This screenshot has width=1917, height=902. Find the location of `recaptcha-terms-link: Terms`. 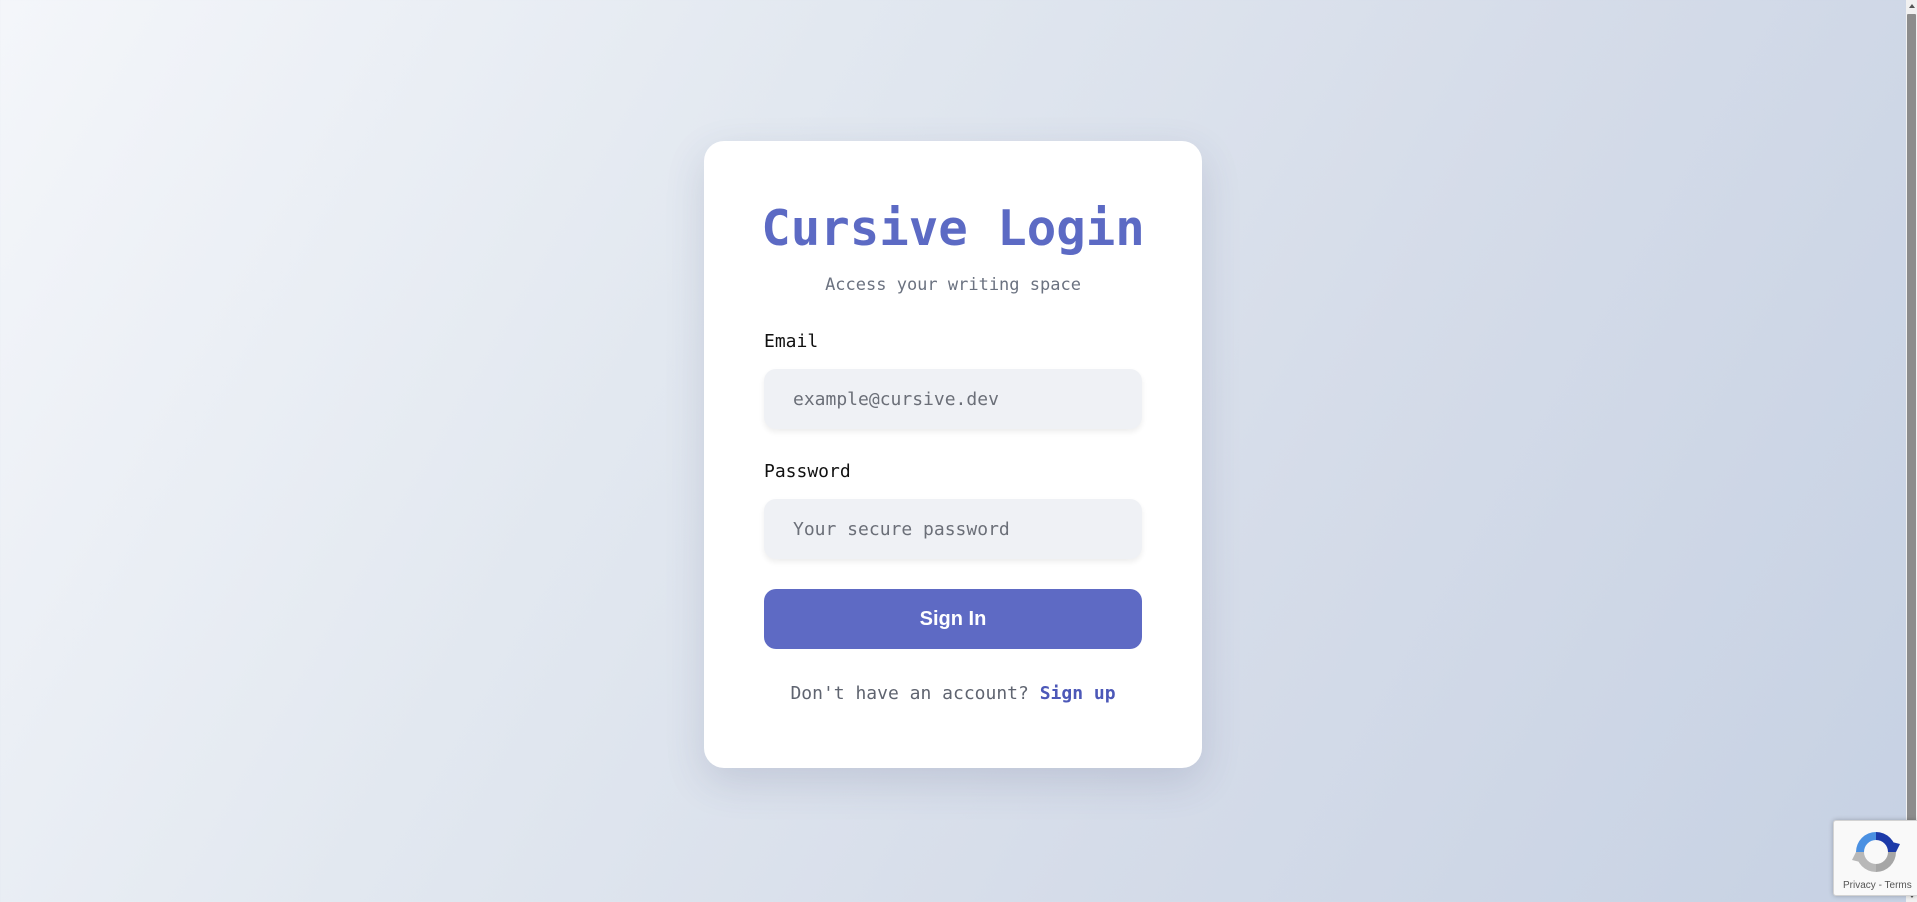

recaptcha-terms-link: Terms is located at coordinates (1898, 885).